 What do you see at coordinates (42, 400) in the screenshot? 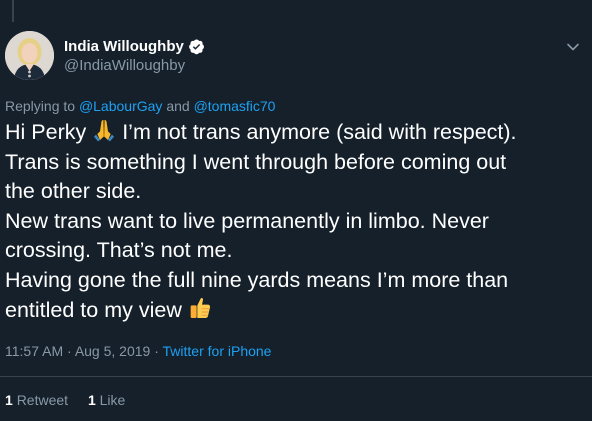
I see `retweets-label: Retweet` at bounding box center [42, 400].